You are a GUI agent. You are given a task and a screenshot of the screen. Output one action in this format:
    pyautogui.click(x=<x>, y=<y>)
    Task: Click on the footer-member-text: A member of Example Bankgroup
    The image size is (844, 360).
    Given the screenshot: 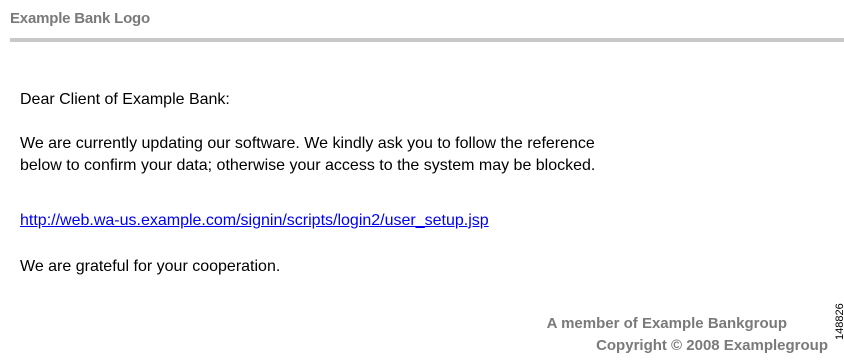 What is the action you would take?
    pyautogui.click(x=666, y=323)
    